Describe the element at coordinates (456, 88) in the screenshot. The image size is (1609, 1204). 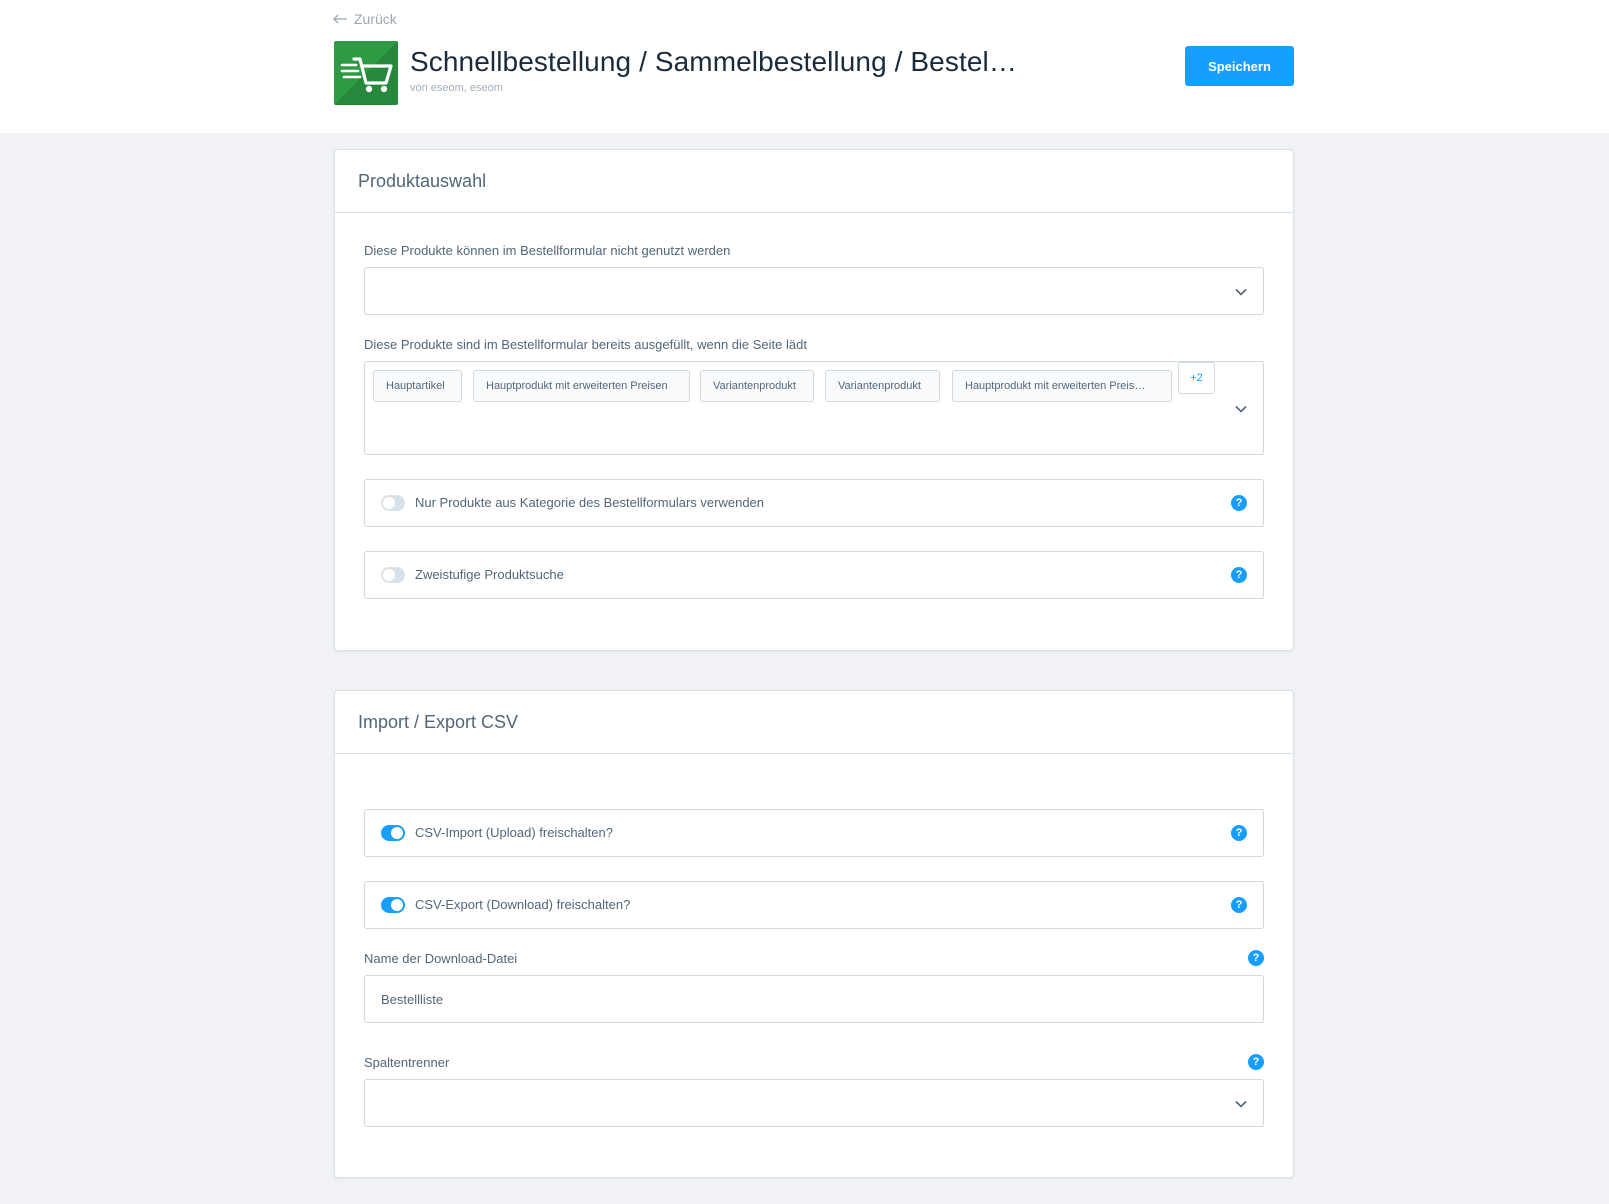
I see `app-vendor: von eseom, eseom` at that location.